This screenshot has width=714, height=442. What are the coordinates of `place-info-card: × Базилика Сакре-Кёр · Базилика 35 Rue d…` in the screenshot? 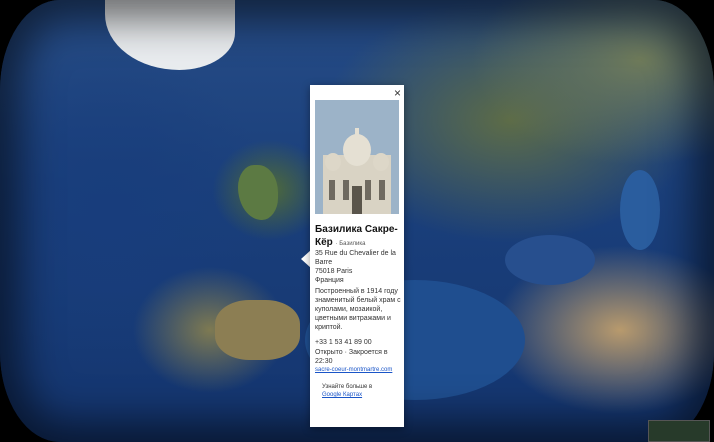 It's located at (357, 256).